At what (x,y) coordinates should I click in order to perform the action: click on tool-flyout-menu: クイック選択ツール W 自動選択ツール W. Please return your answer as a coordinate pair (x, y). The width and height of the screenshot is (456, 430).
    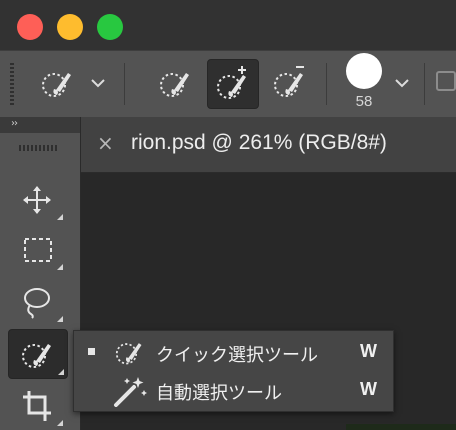
    Looking at the image, I should click on (233, 371).